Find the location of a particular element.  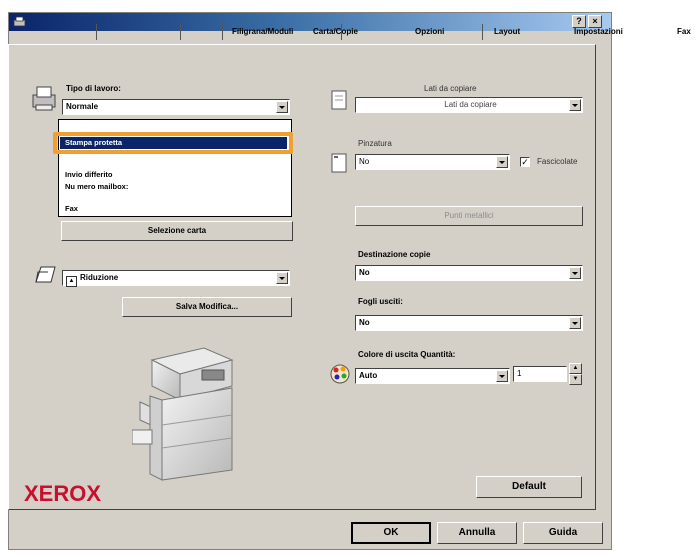

help-button: Guida is located at coordinates (563, 533).